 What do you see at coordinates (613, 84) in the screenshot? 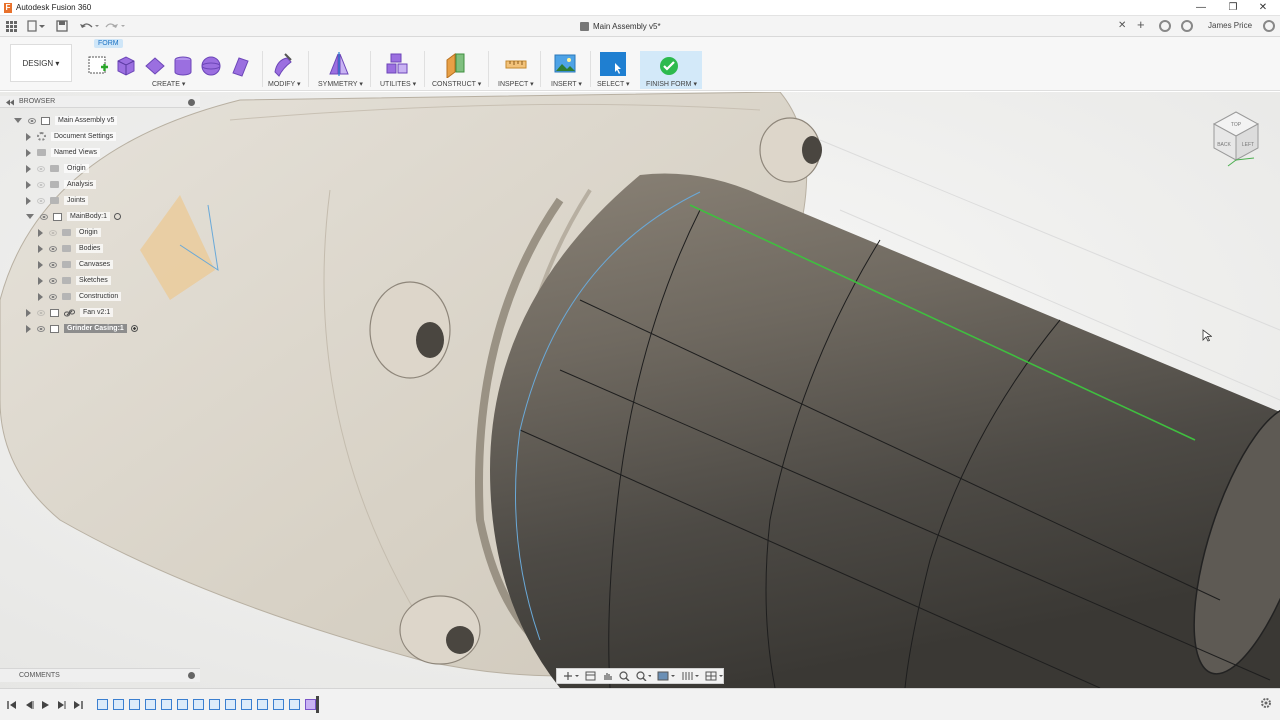
I see `select-group-label: SELECT ▾` at bounding box center [613, 84].